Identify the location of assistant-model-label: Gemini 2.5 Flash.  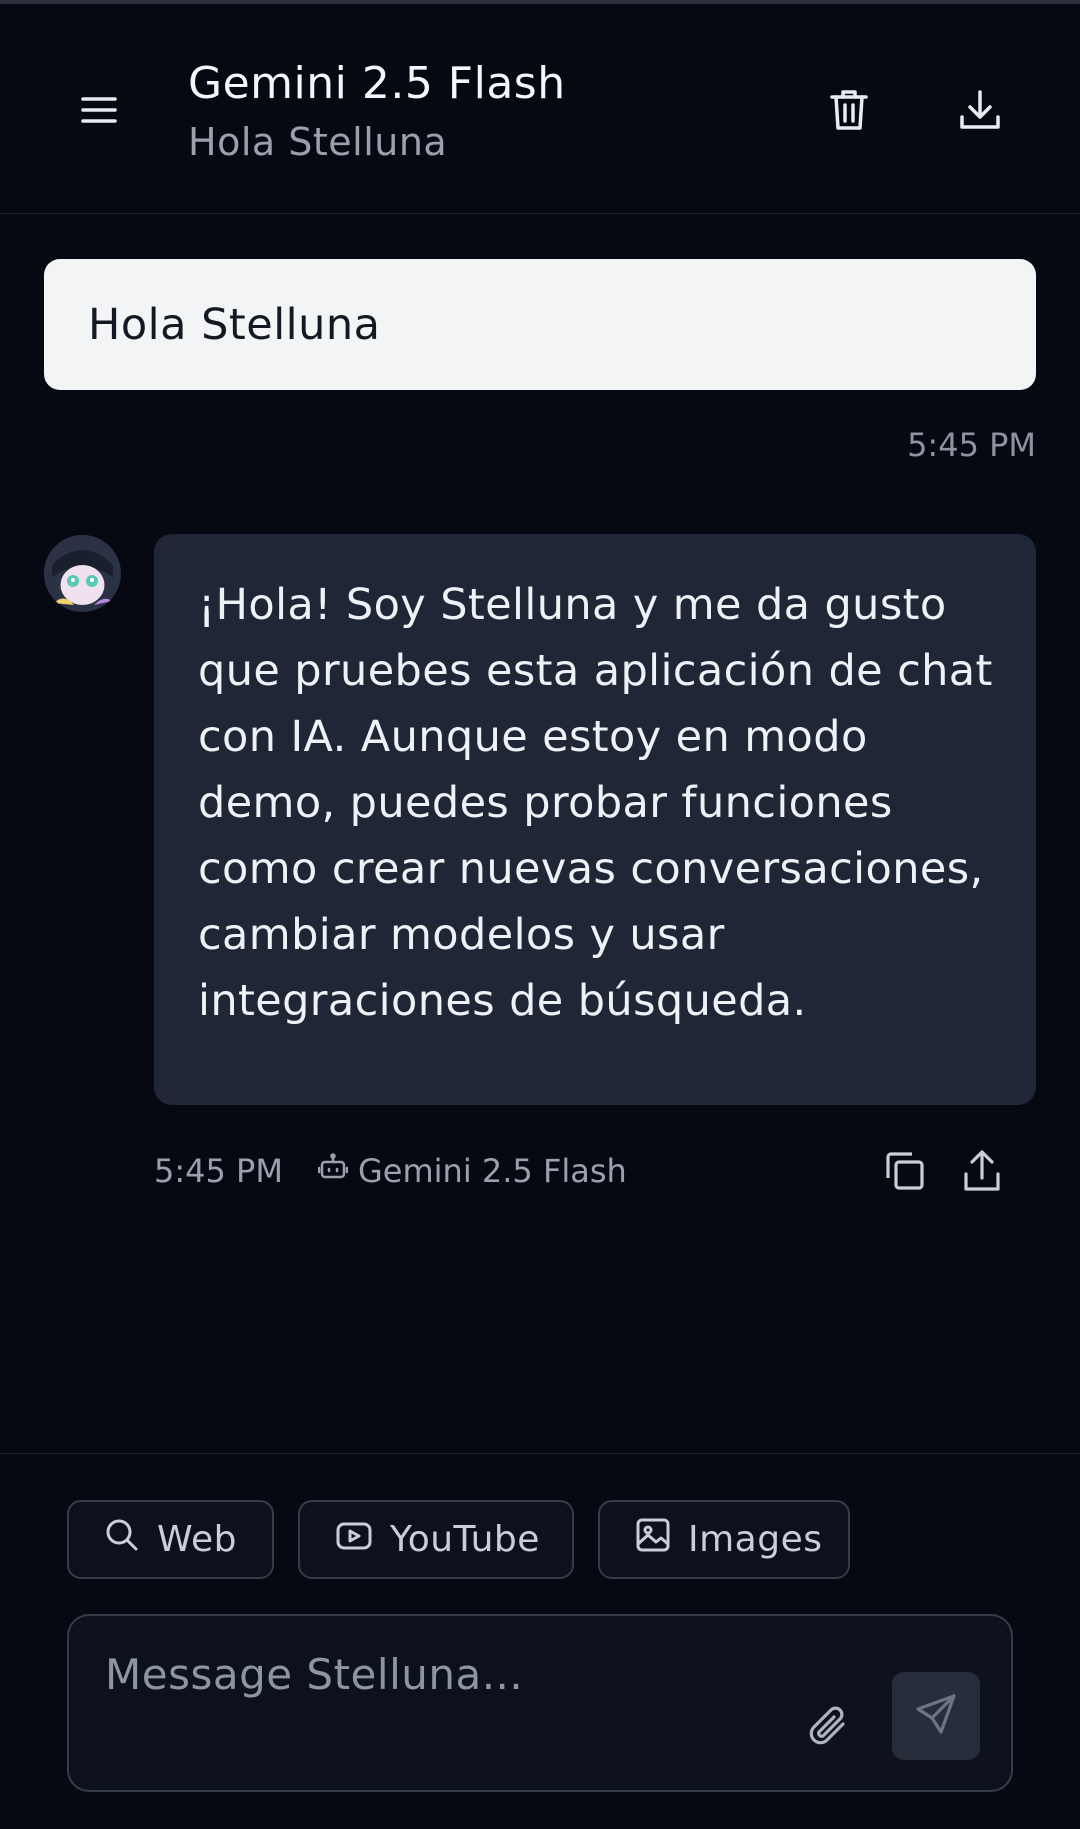
(472, 1171).